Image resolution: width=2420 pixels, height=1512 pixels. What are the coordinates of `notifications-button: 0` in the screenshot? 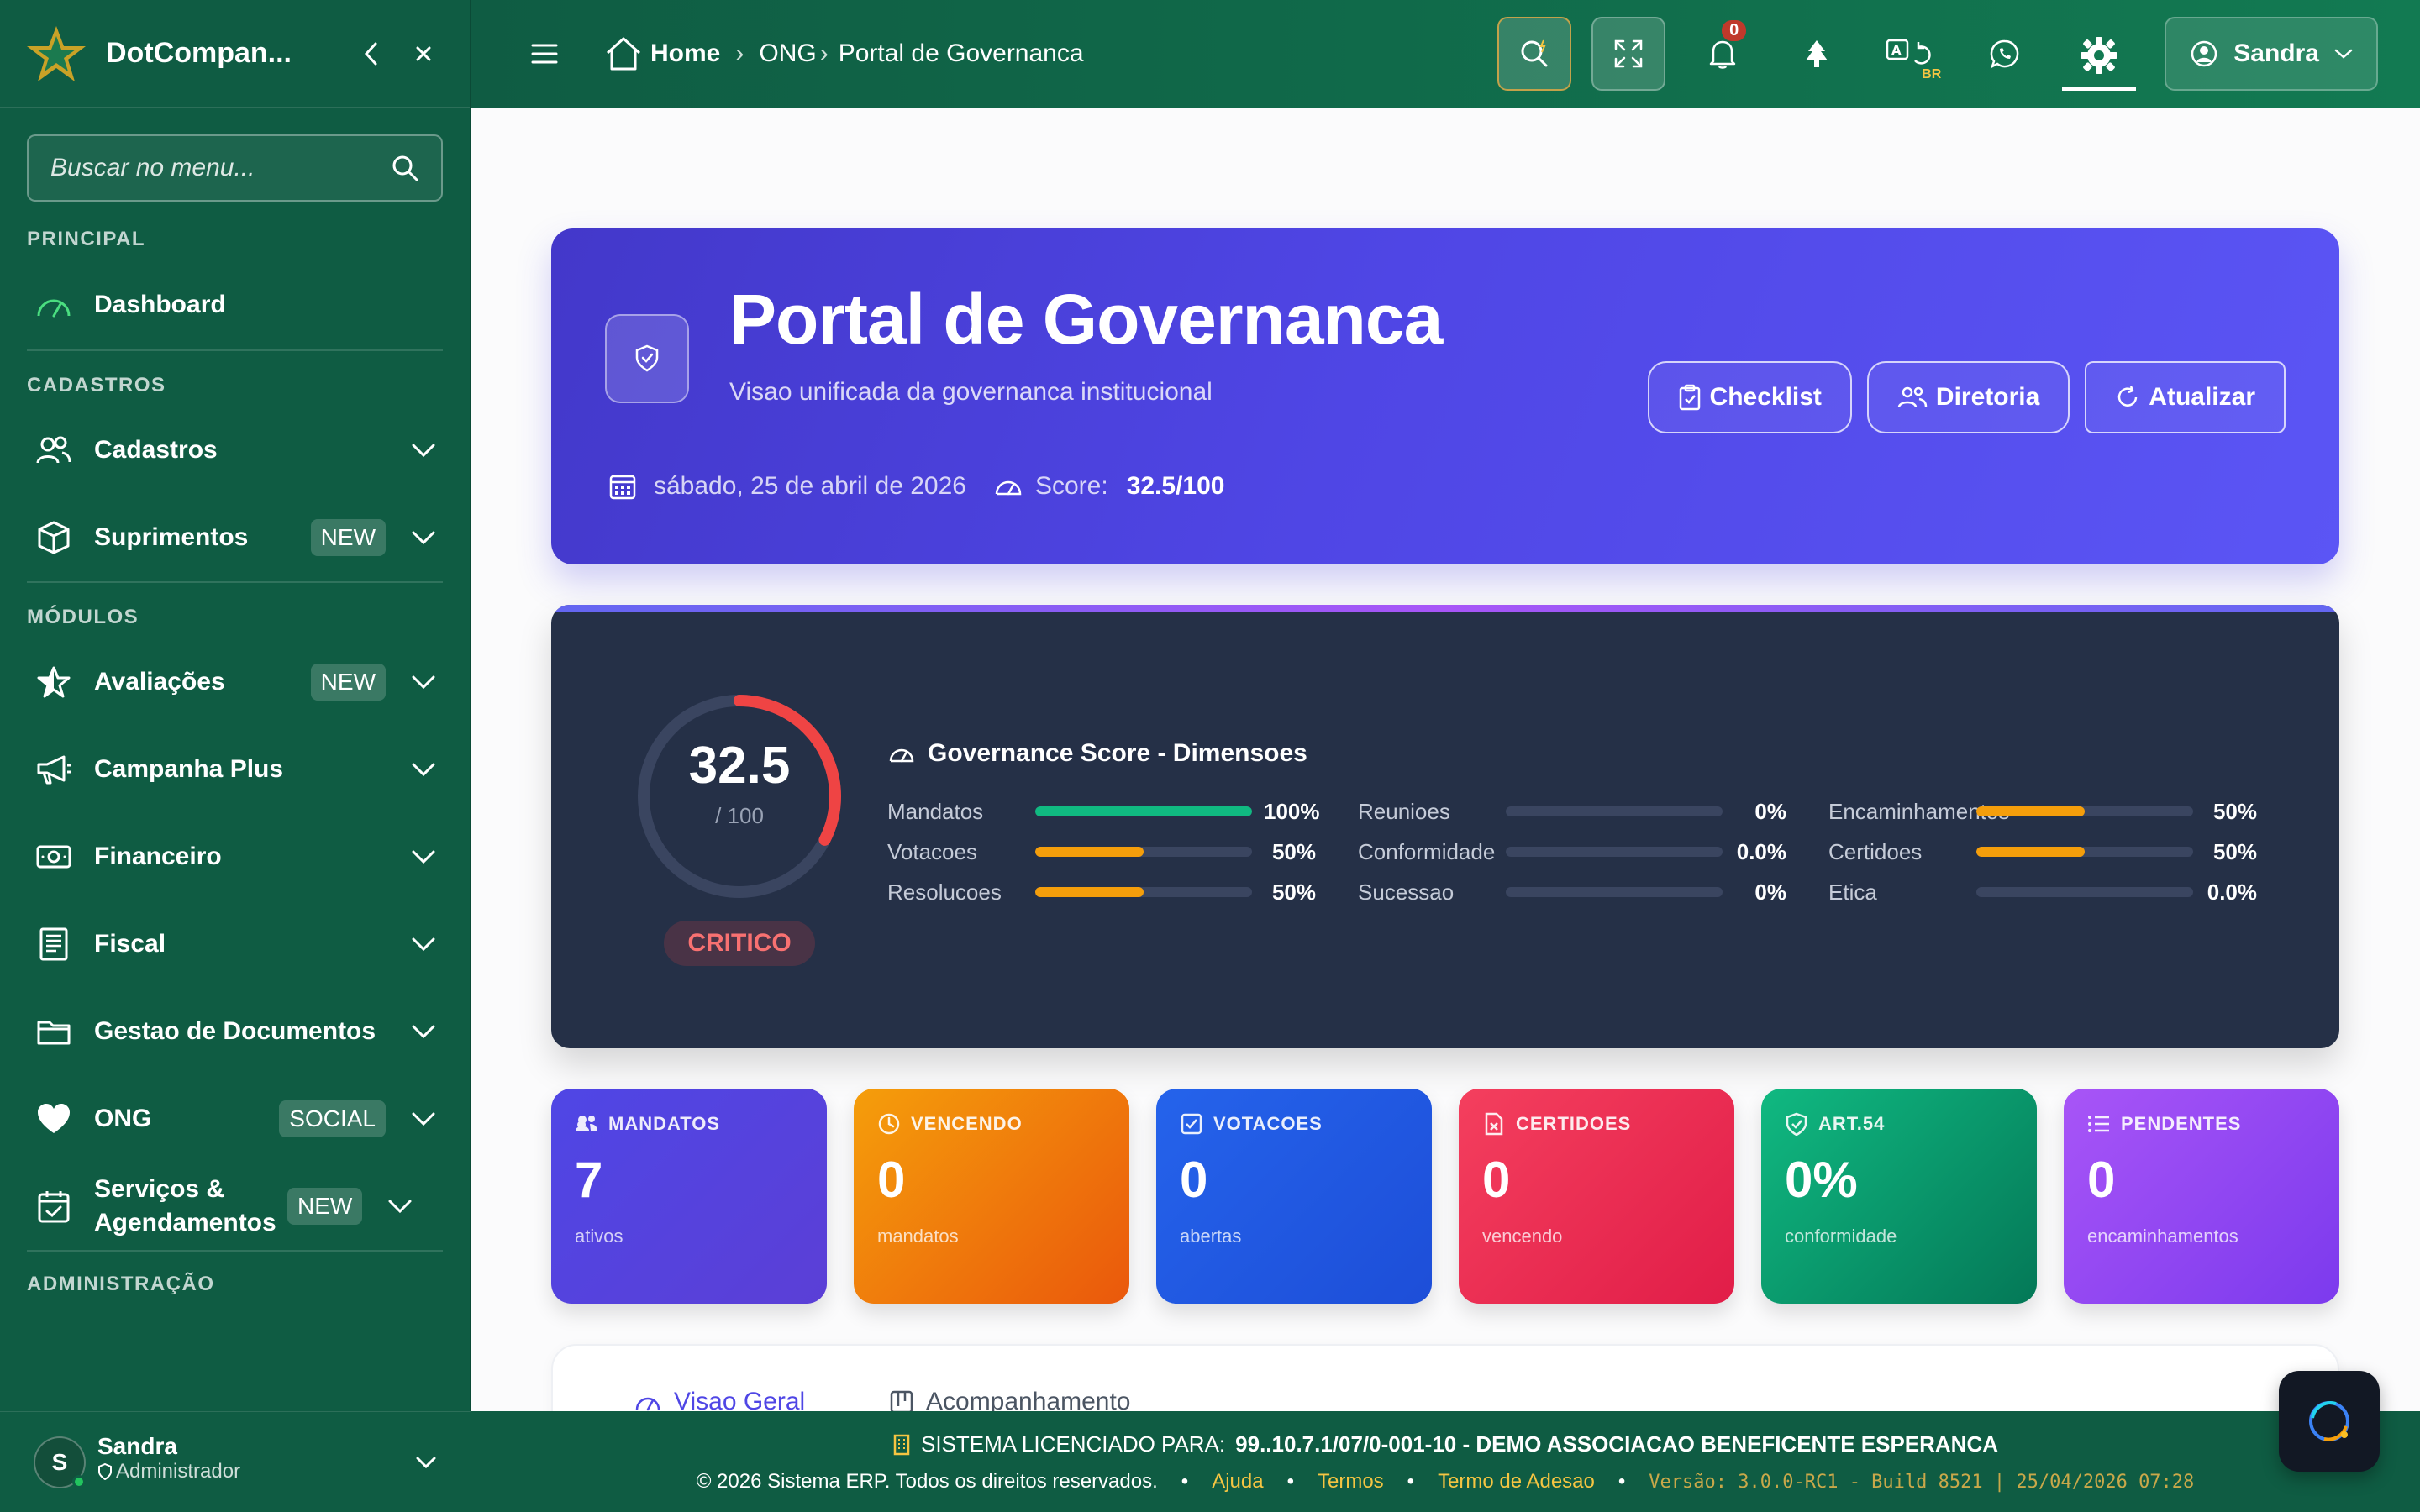 It's located at (1723, 54).